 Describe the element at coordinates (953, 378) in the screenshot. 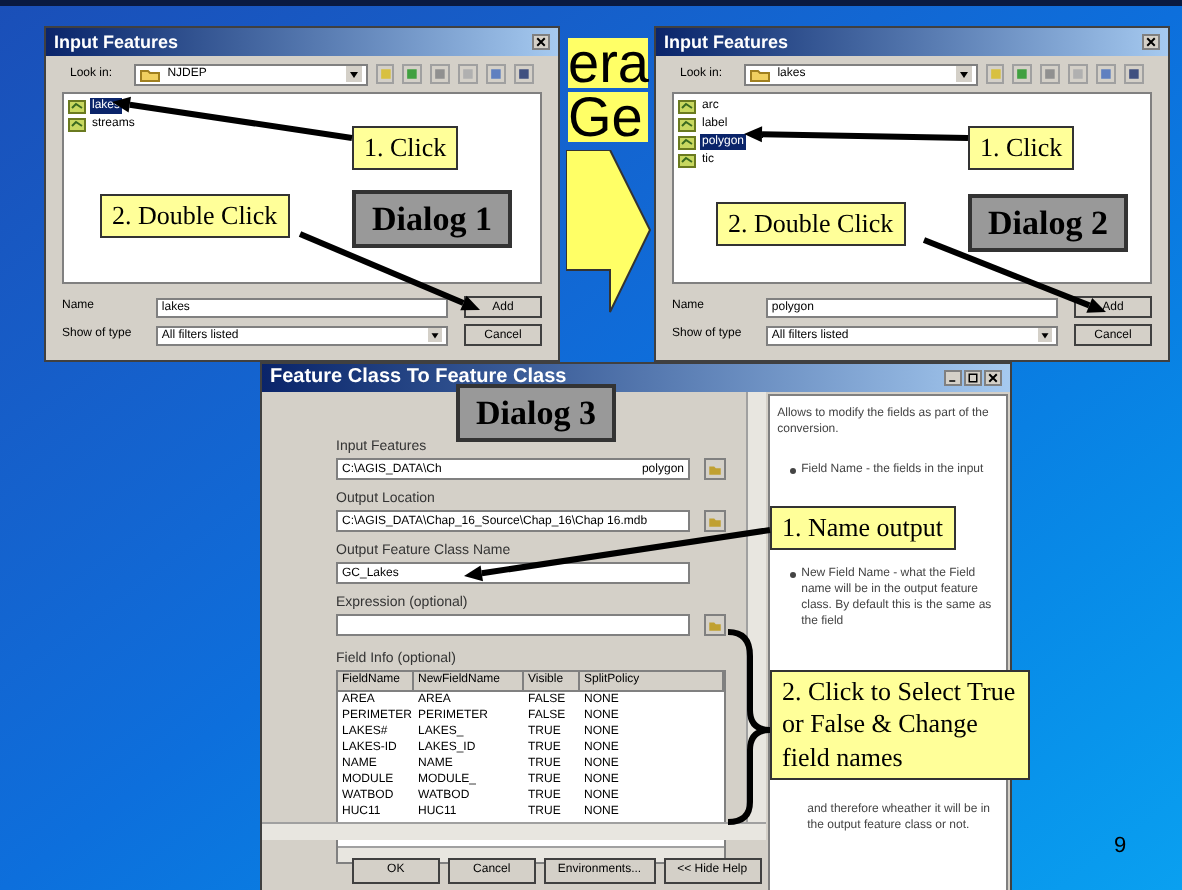

I see `minimize-icon` at that location.